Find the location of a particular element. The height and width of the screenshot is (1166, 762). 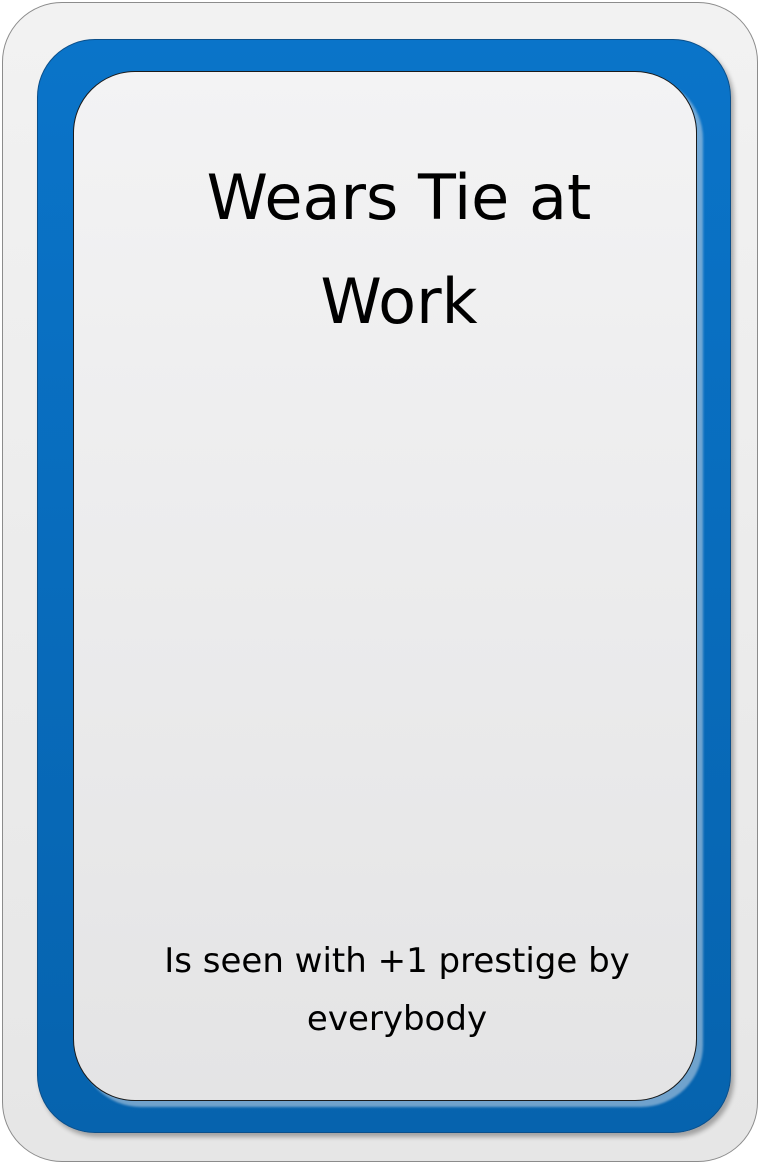

card-description-line-2: everybody is located at coordinates (397, 1019).